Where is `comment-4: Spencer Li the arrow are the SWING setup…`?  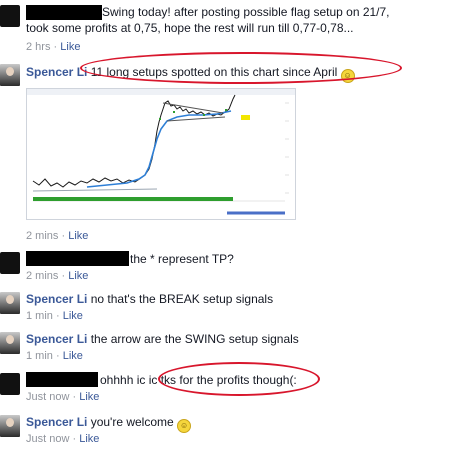
comment-4: Spencer Li the arrow are the SWING setup… is located at coordinates (225, 348).